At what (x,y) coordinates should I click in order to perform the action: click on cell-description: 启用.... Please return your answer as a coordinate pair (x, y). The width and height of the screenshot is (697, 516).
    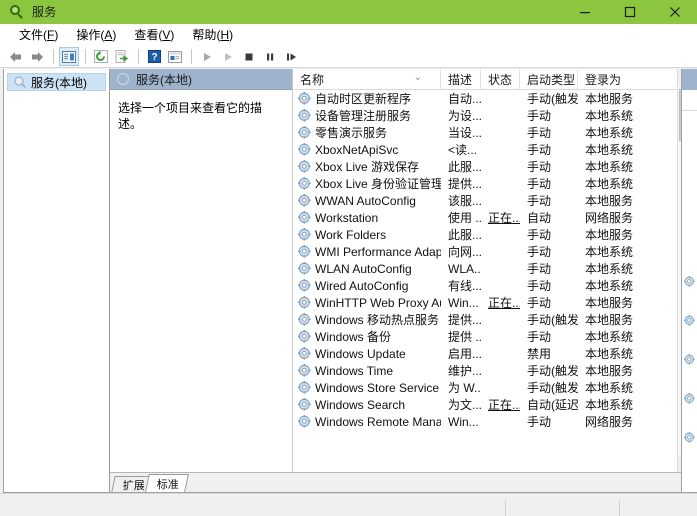
    Looking at the image, I should click on (464, 354).